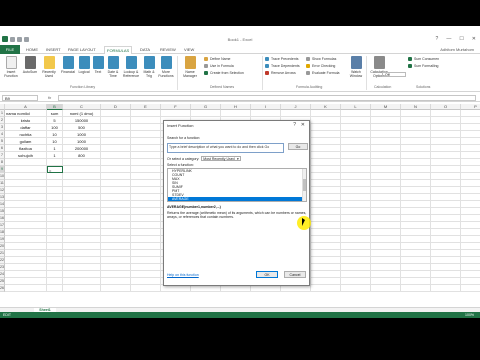 This screenshot has height=360, width=480. Describe the element at coordinates (423, 66) in the screenshot. I see `sum-formalling-button: Sum Formalling` at that location.